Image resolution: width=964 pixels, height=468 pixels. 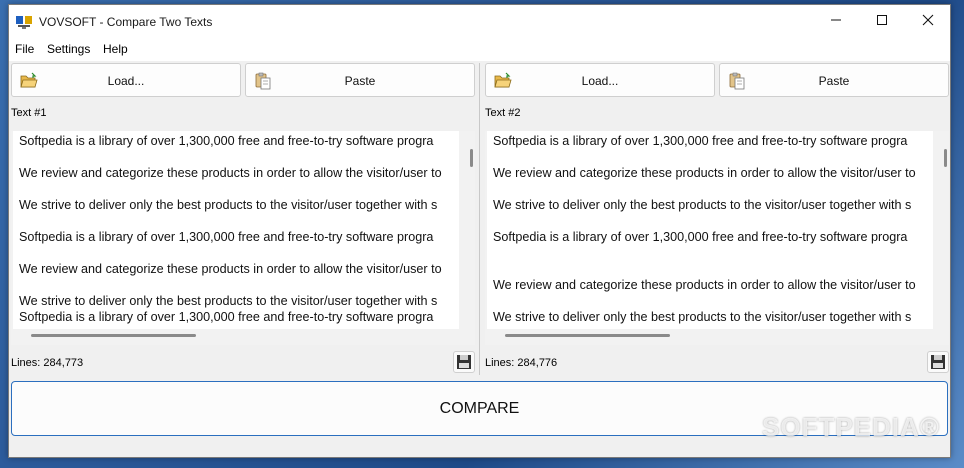 I want to click on maximize-icon, so click(x=882, y=22).